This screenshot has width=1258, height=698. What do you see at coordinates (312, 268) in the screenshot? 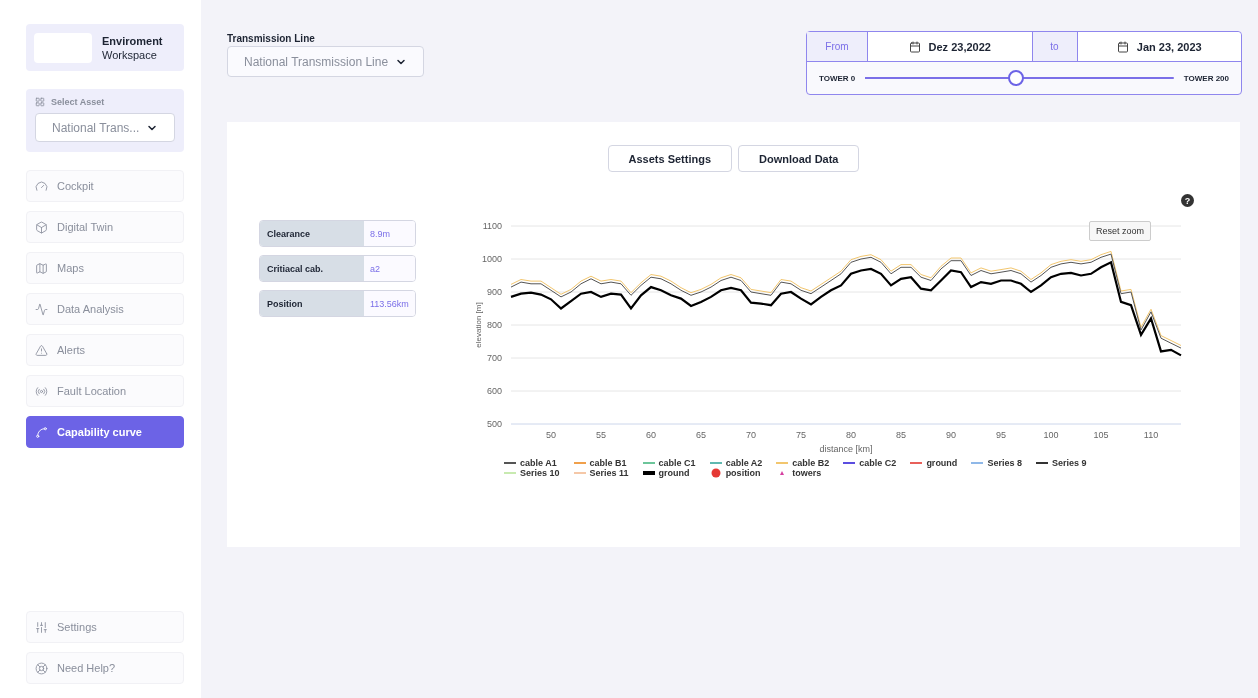
I see `metric-label: Critiacal cab.` at bounding box center [312, 268].